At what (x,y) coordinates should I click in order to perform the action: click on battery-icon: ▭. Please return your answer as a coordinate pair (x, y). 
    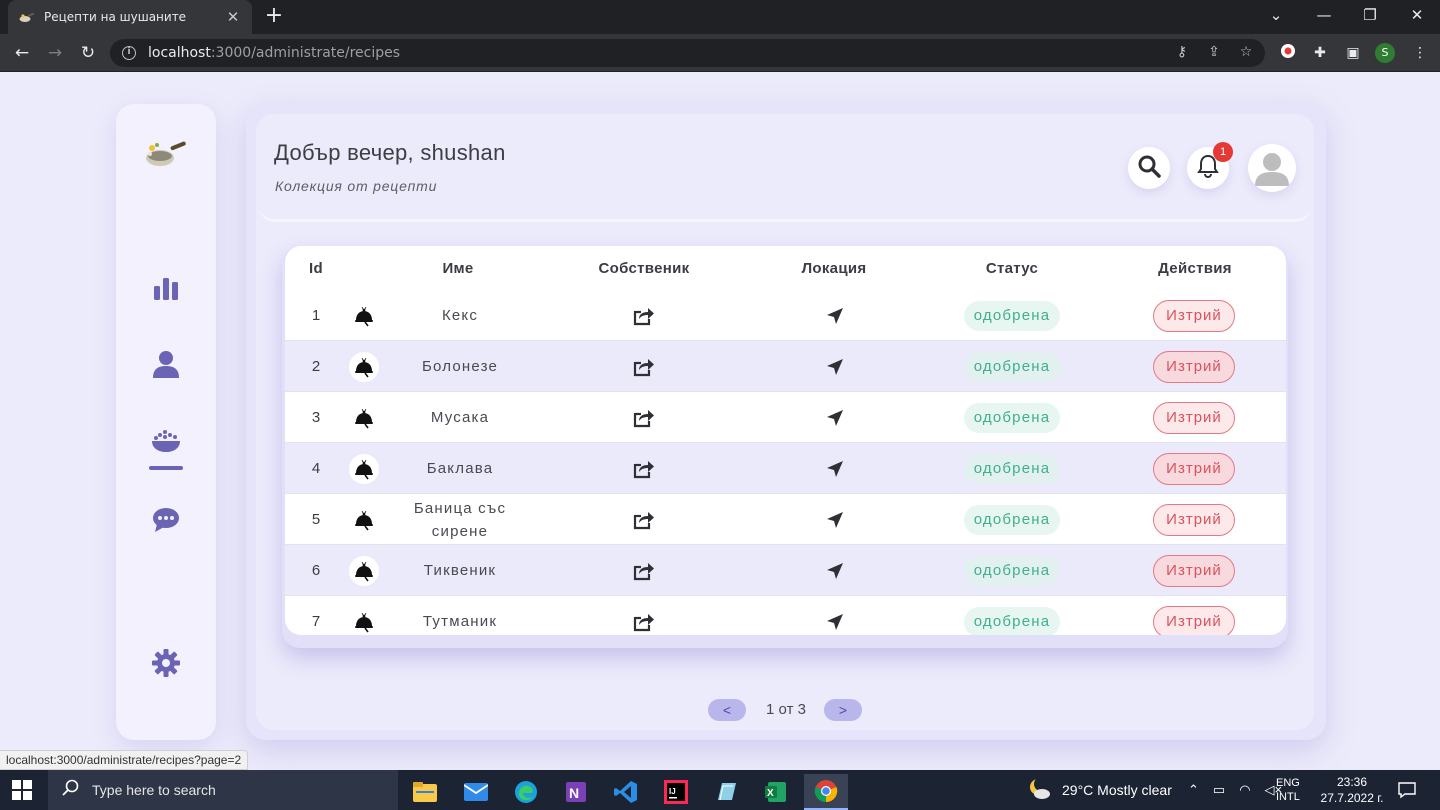
    Looking at the image, I should click on (1219, 790).